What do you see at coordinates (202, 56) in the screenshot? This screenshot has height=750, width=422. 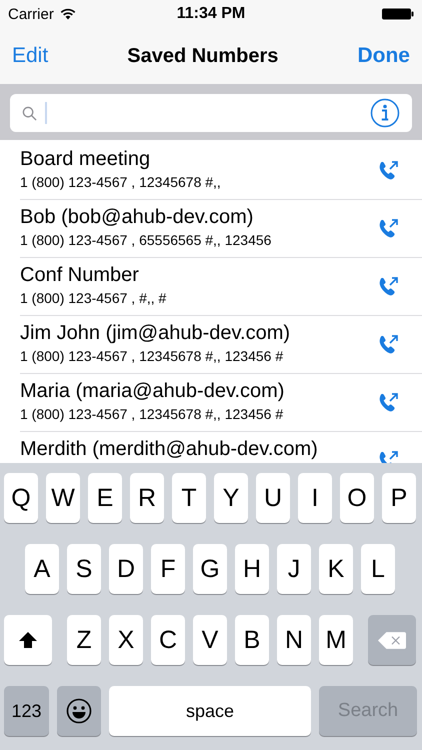 I see `screen-title: Saved Numbers` at bounding box center [202, 56].